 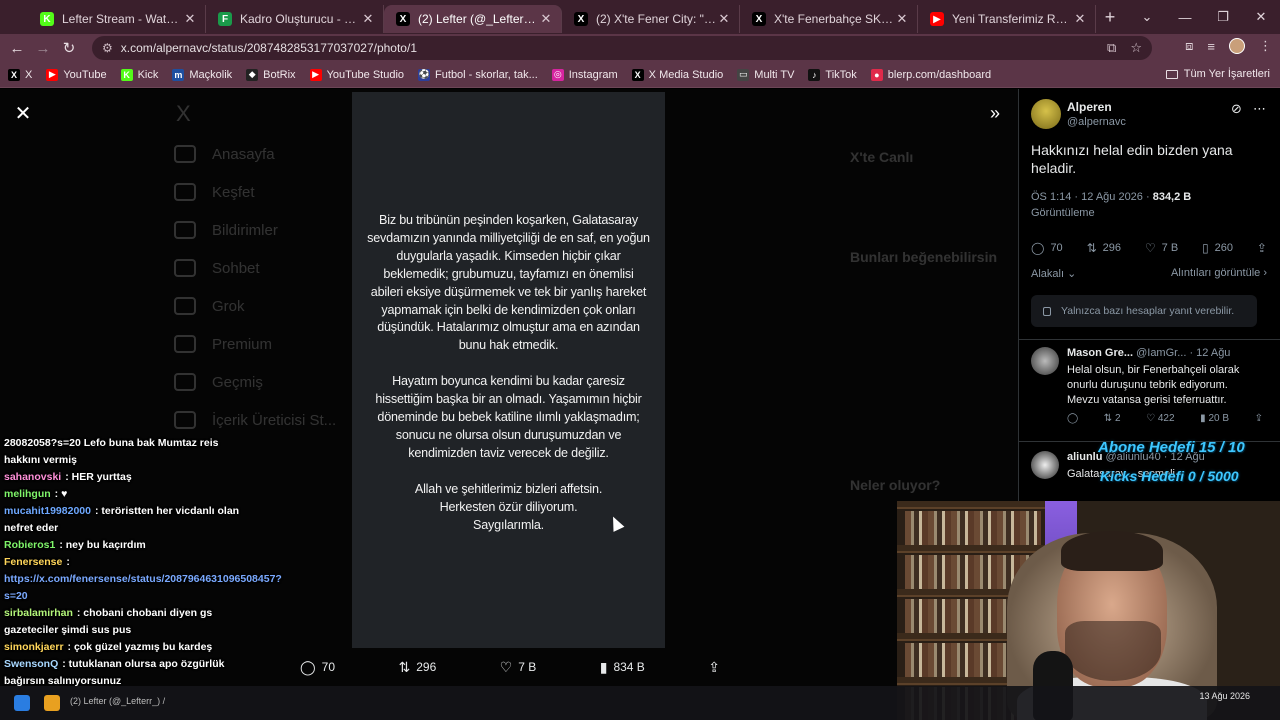 What do you see at coordinates (1111, 48) in the screenshot?
I see `install-app-icon: ⧉` at bounding box center [1111, 48].